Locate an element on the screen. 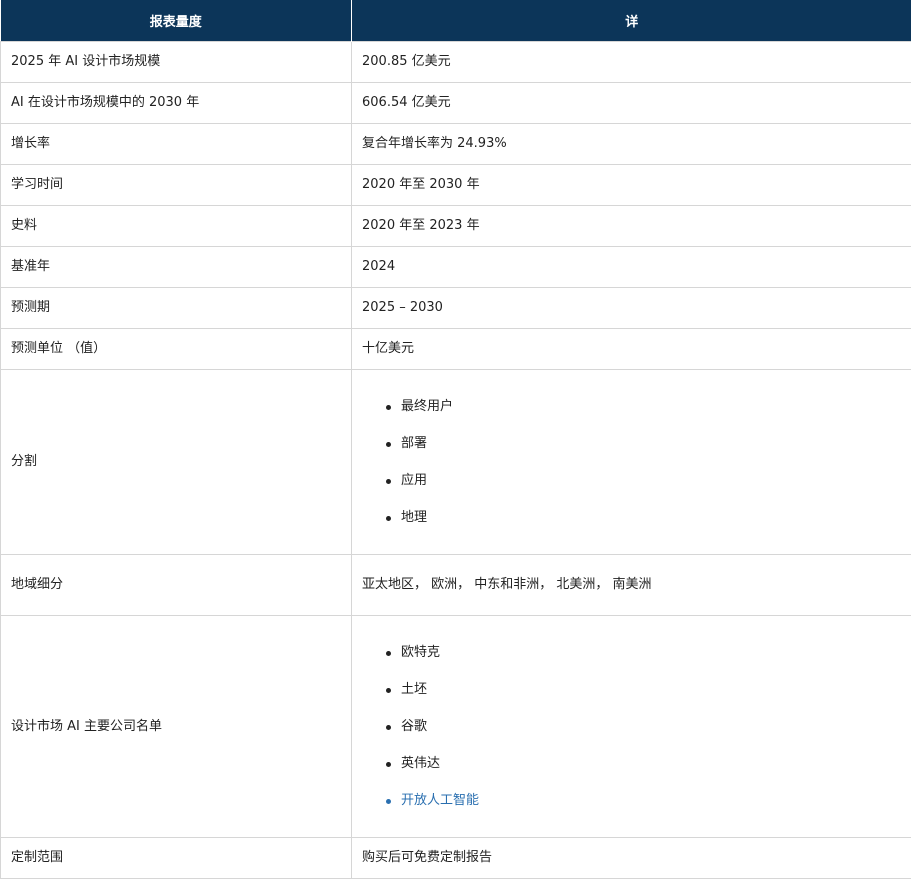 This screenshot has height=880, width=911. table-row-customization: 定制范围 购买后可免费定制报告 is located at coordinates (455, 858).